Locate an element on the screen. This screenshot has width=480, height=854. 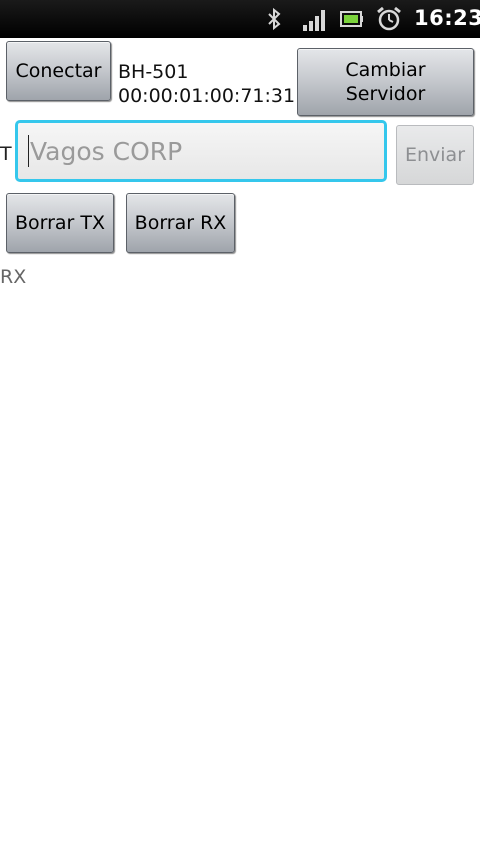
connect-button-label: Conectar is located at coordinates (58, 71).